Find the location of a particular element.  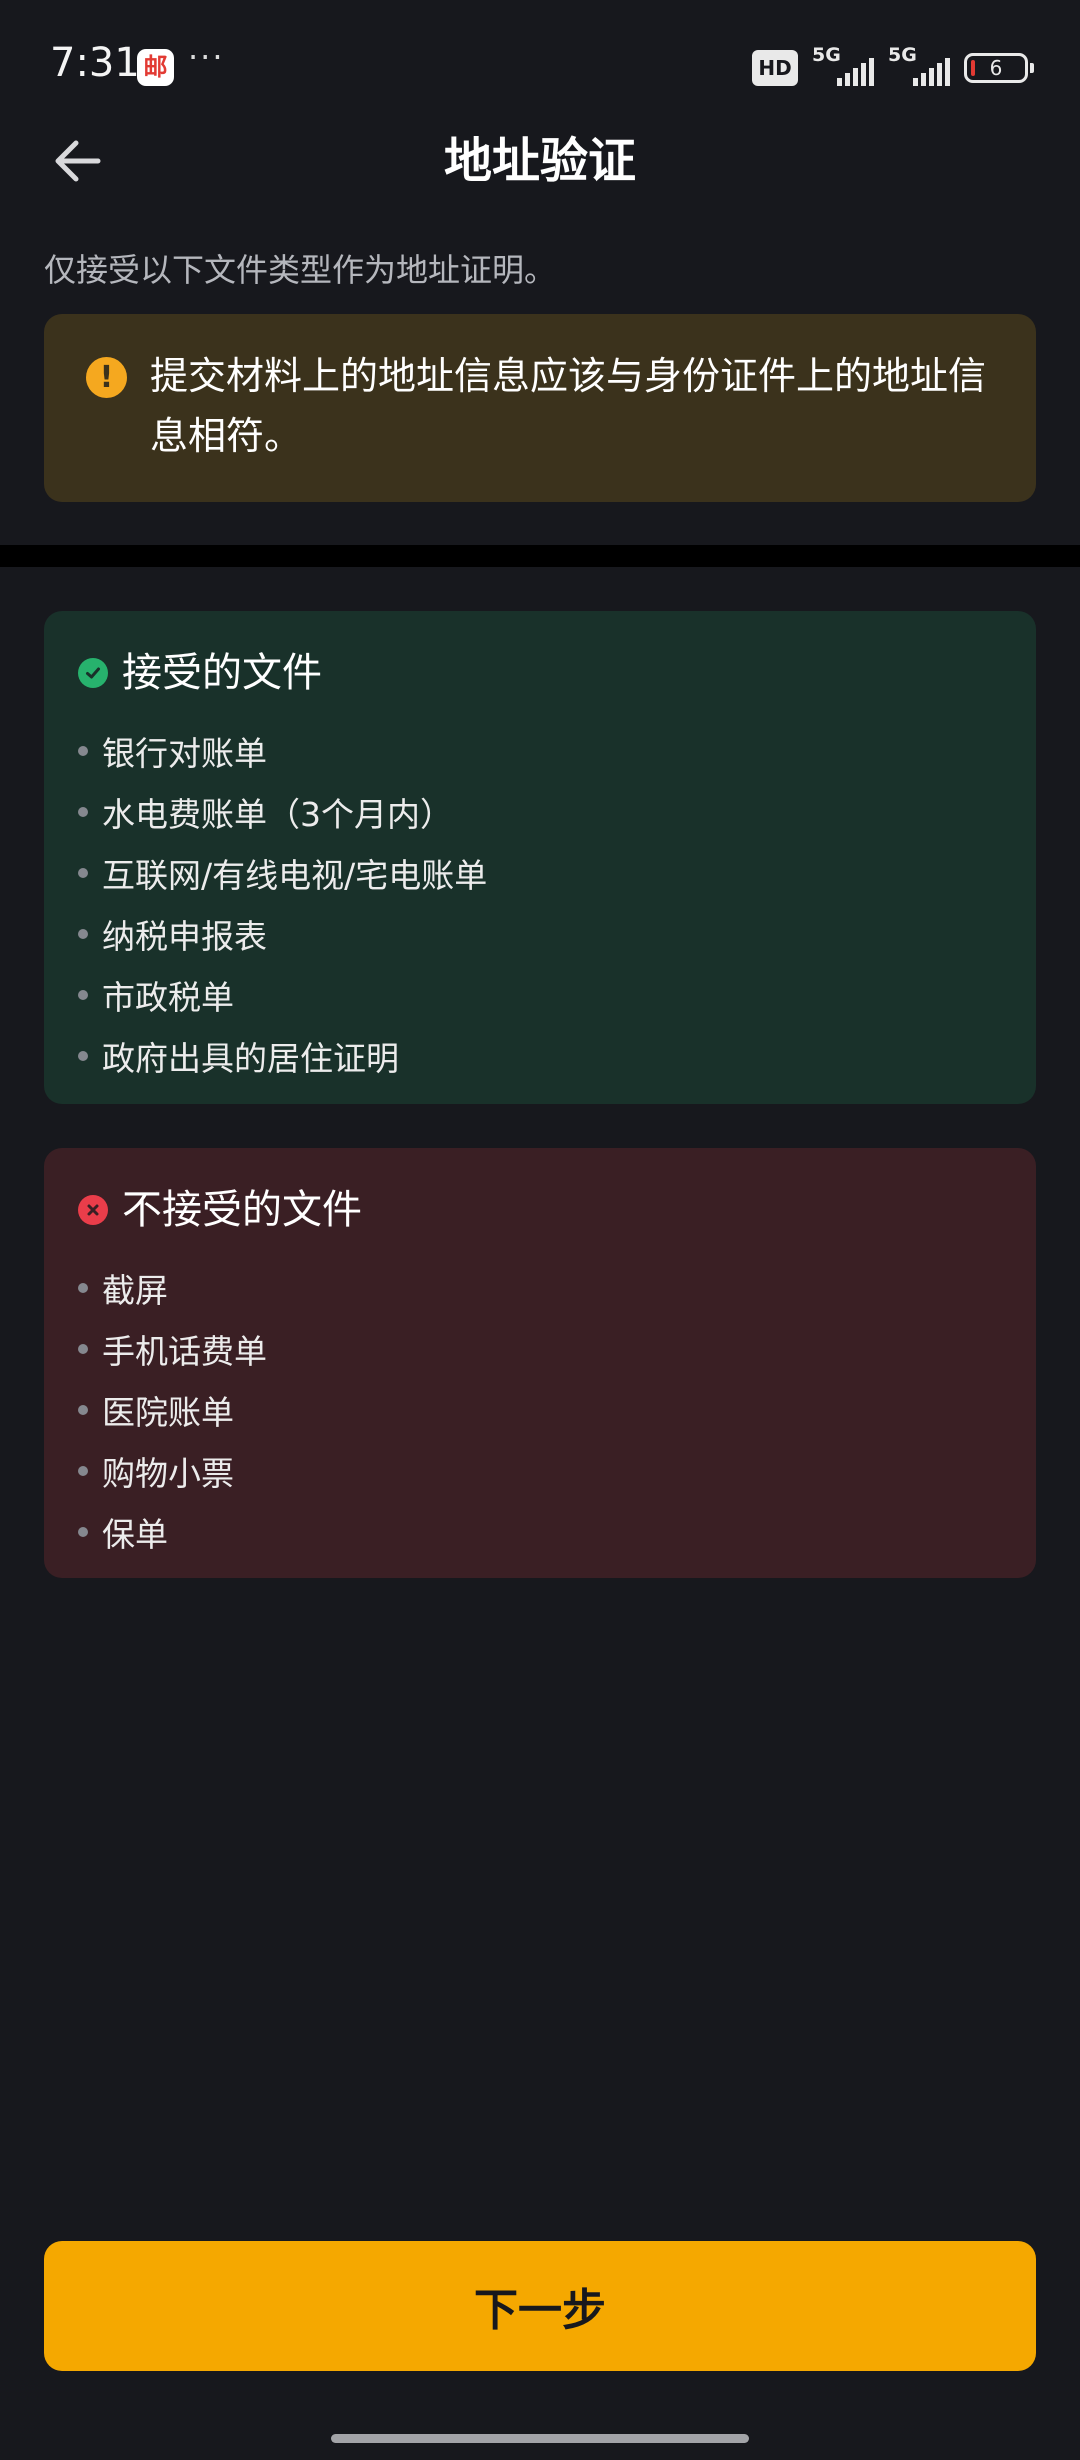

status-bar: 7:31 邮 ··· HD 5G 5G 6 is located at coordinates (540, 68).